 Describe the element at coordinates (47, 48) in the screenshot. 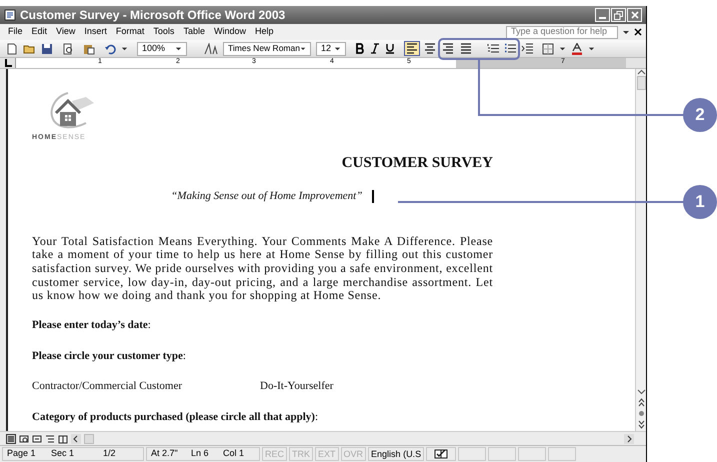

I see `save-icon` at that location.